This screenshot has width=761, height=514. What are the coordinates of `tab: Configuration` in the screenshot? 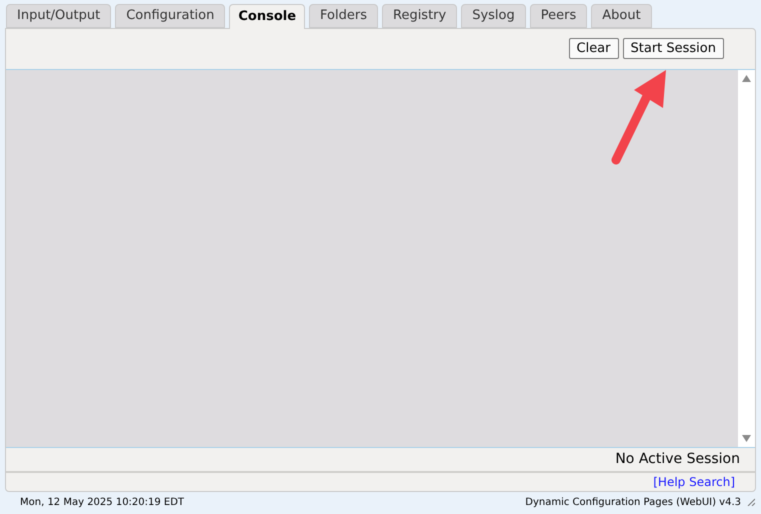 It's located at (170, 16).